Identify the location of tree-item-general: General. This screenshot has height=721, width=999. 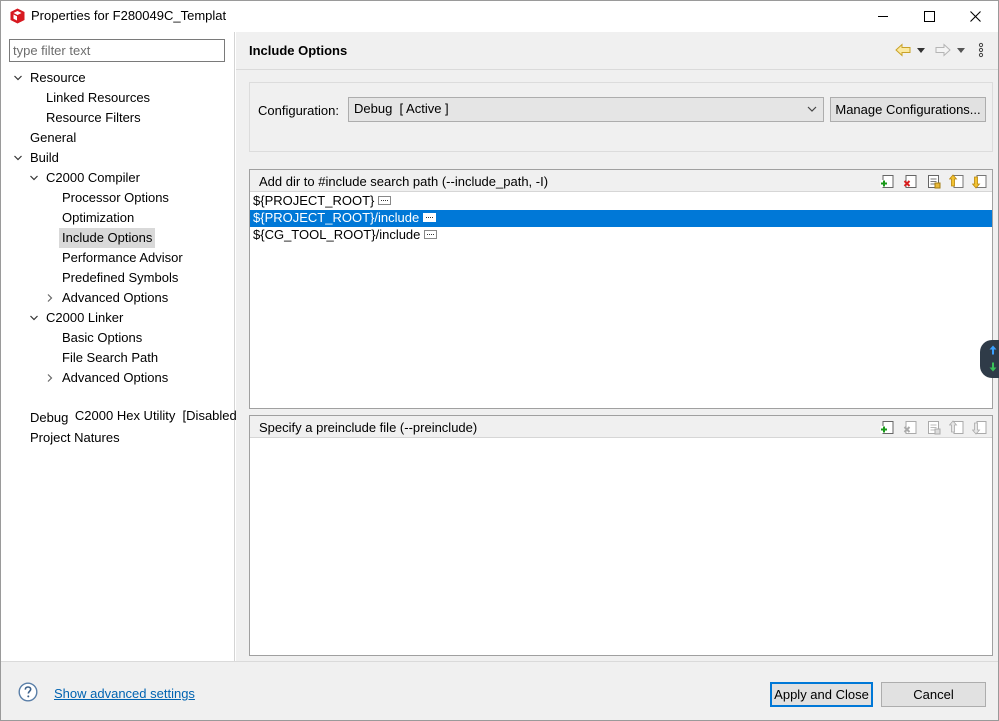
(53, 138).